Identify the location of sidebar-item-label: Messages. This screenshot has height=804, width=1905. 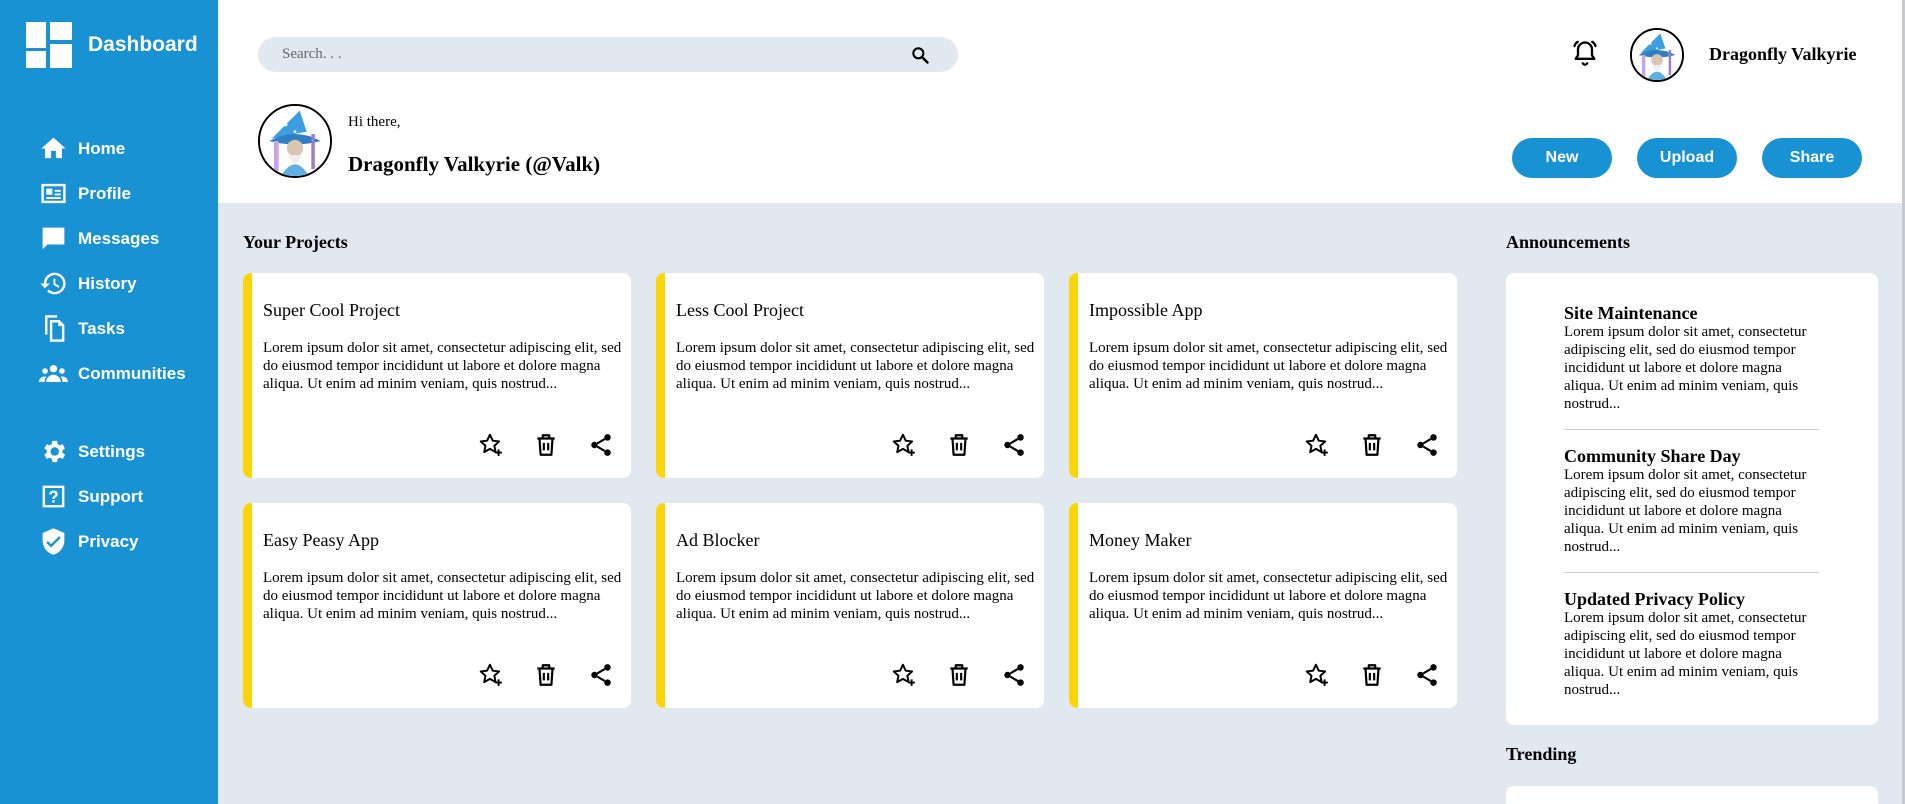
(119, 238).